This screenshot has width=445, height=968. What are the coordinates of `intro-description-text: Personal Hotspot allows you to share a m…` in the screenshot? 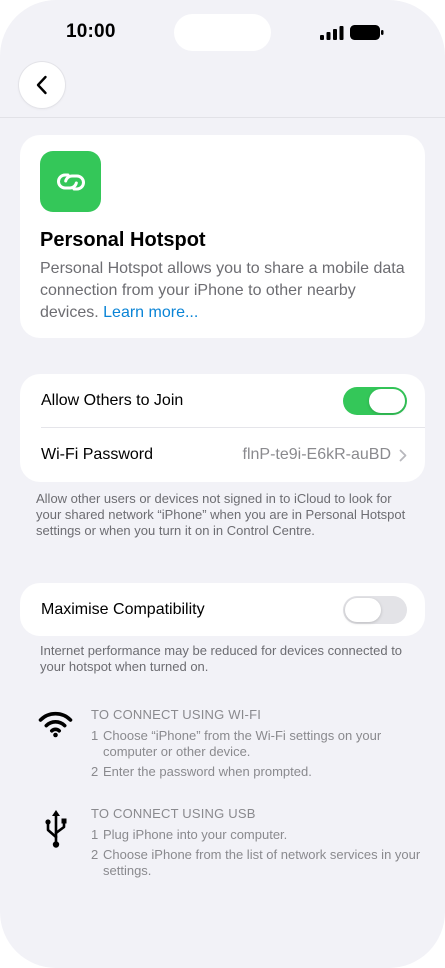 It's located at (222, 290).